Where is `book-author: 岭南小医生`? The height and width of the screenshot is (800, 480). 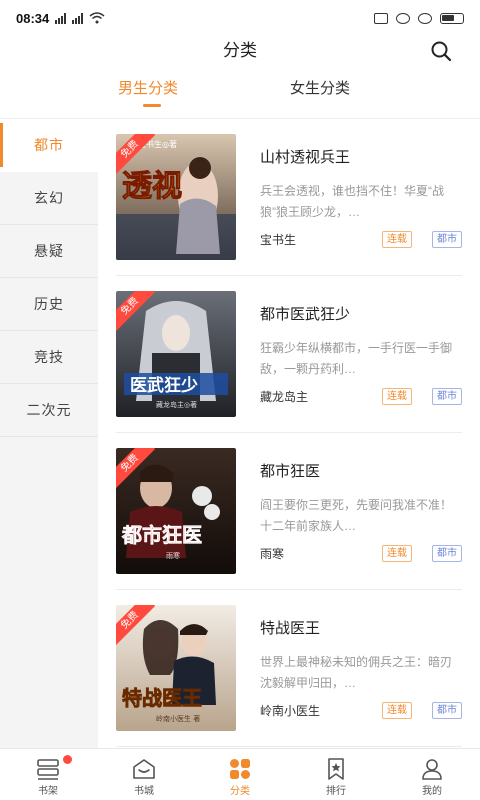
book-author: 岭南小医生 is located at coordinates (290, 711).